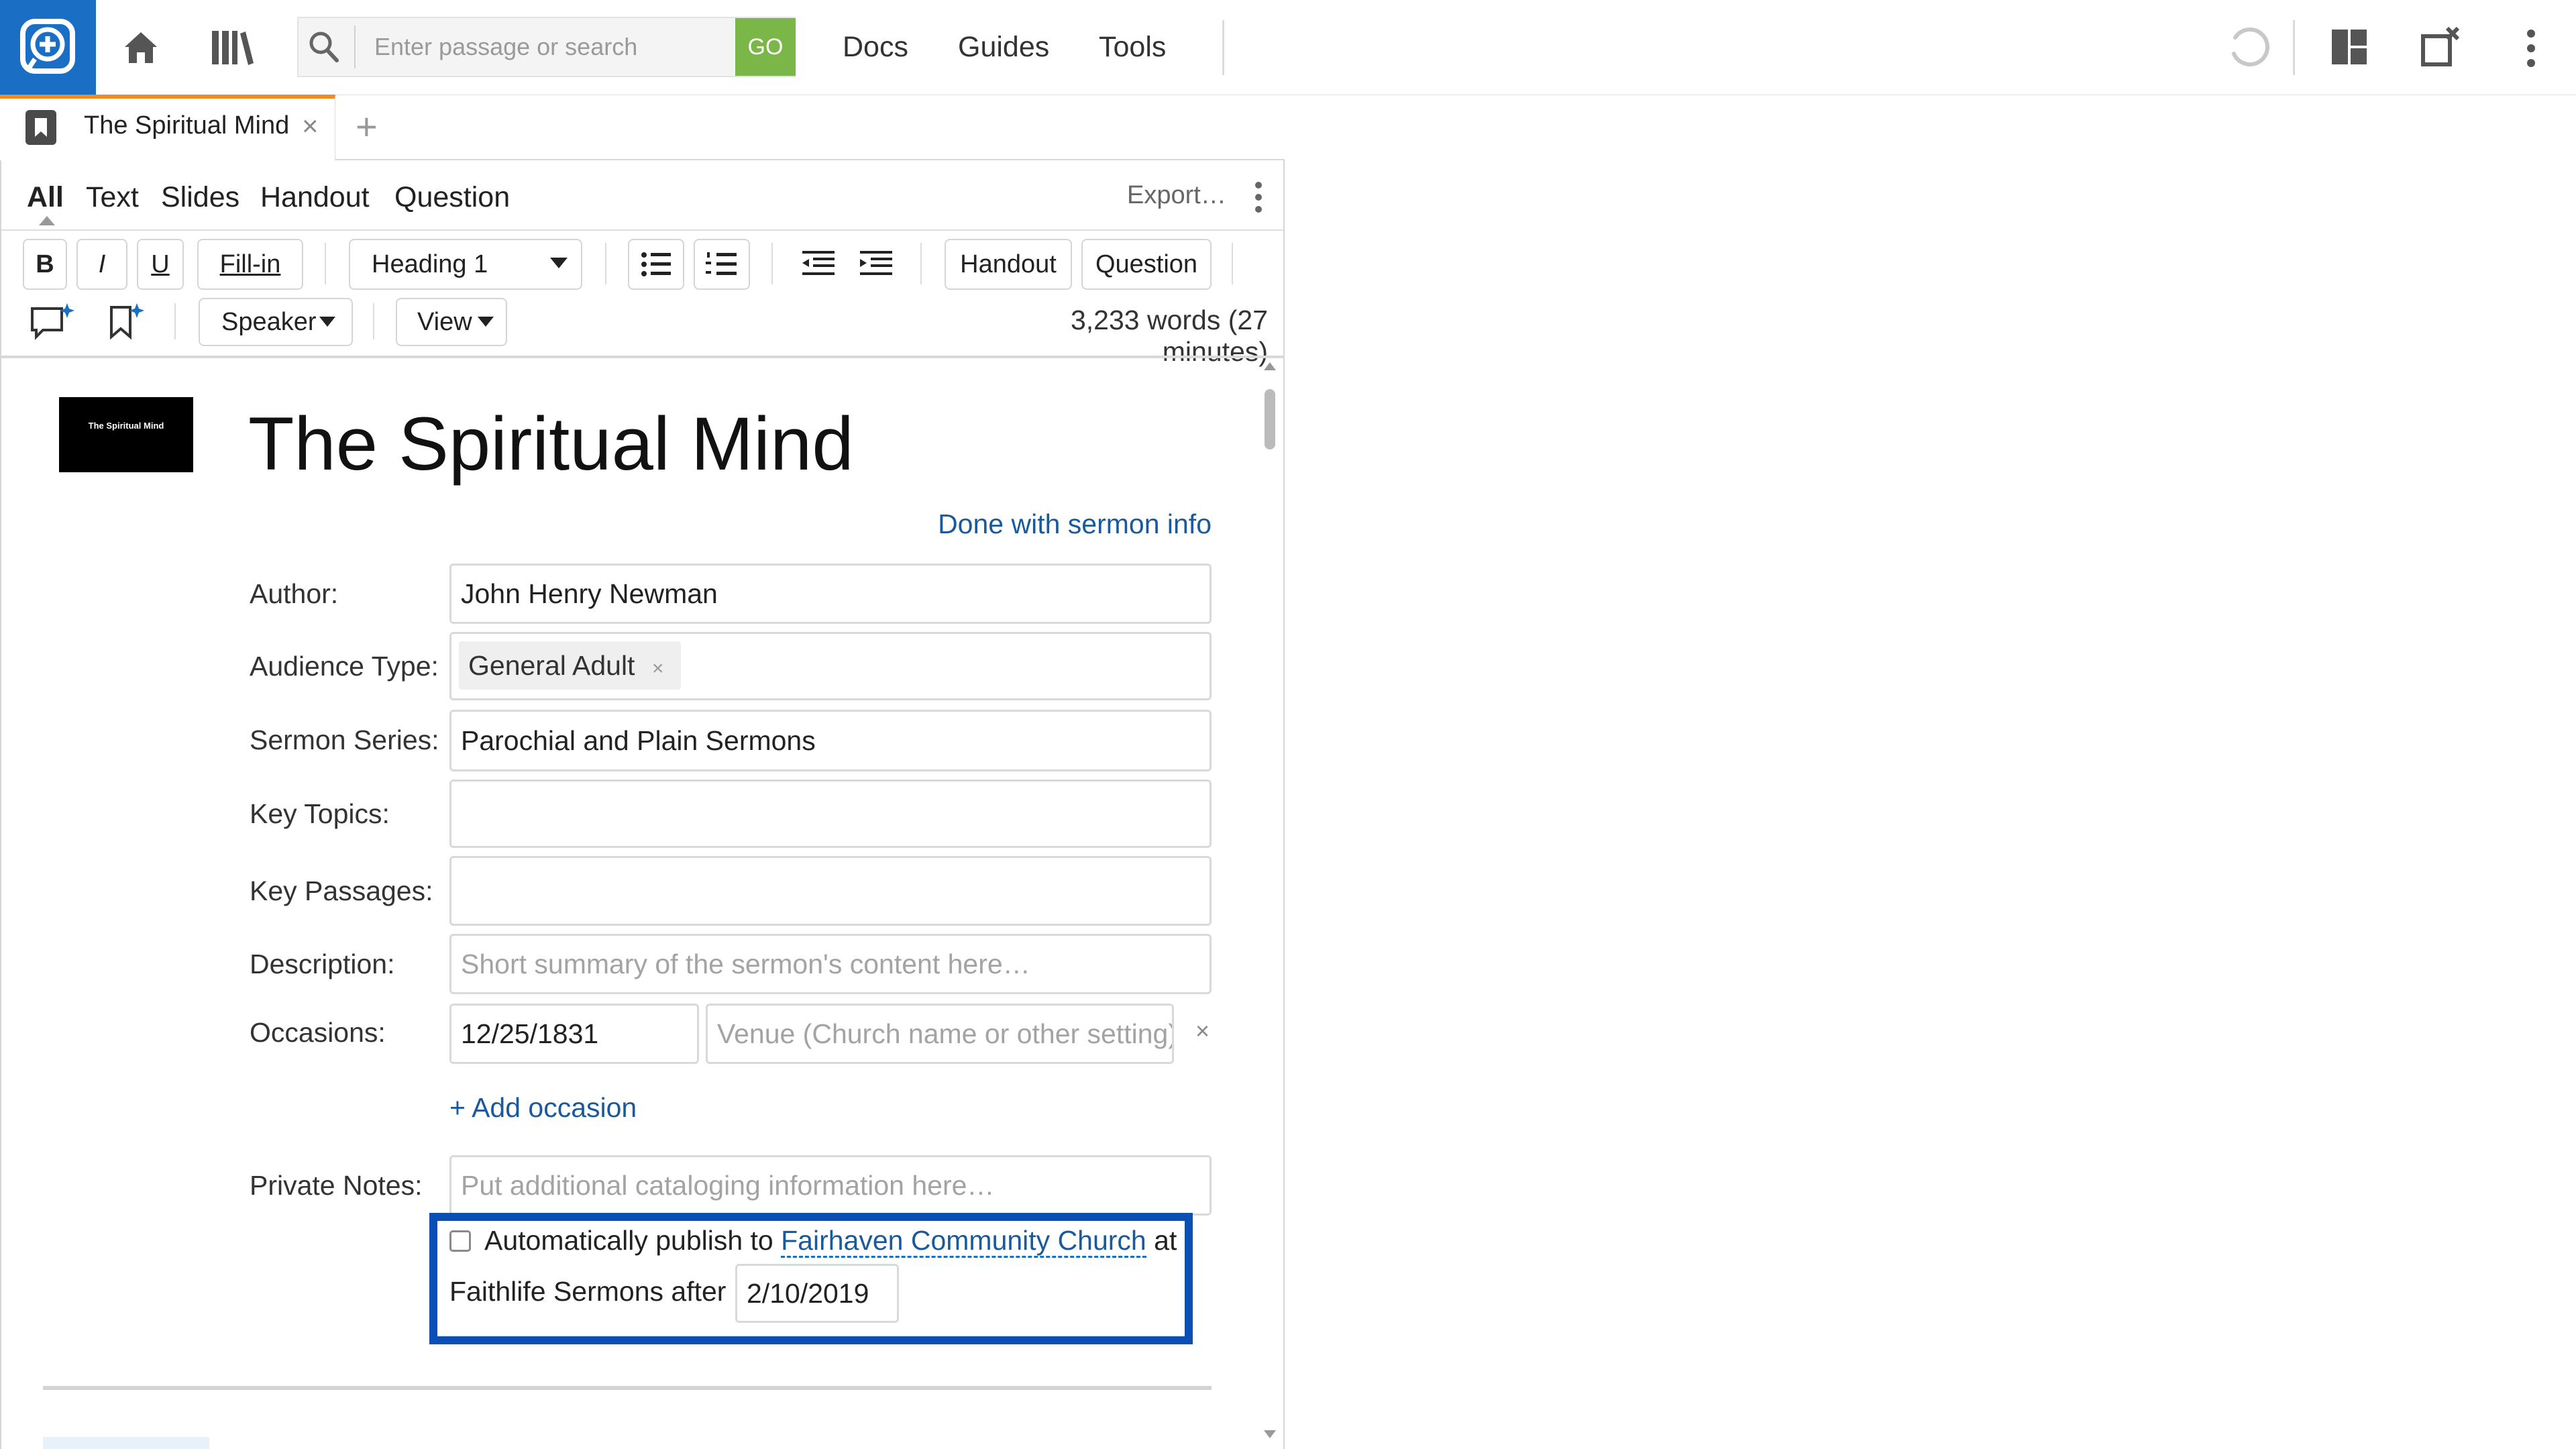  I want to click on paragraph-style-value: Heading 1, so click(430, 264).